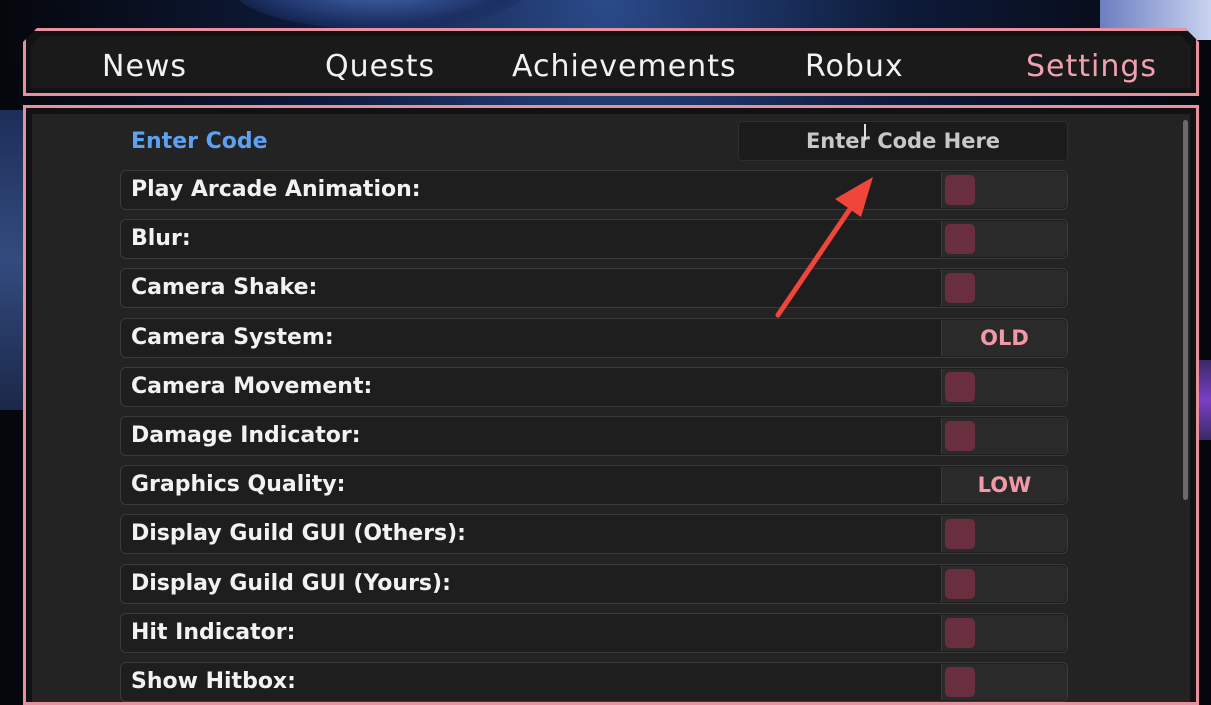 The image size is (1211, 705). Describe the element at coordinates (594, 239) in the screenshot. I see `setting-row: Blur:` at that location.